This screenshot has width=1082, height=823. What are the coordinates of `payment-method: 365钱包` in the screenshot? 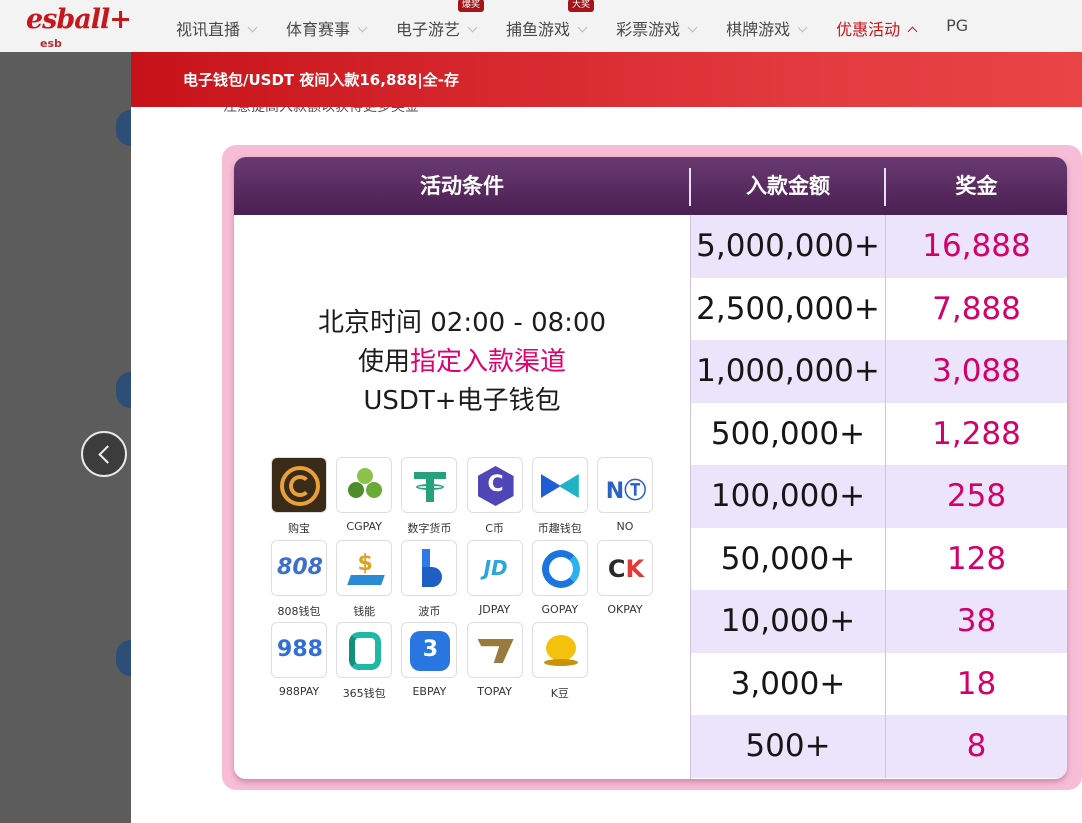 It's located at (364, 661).